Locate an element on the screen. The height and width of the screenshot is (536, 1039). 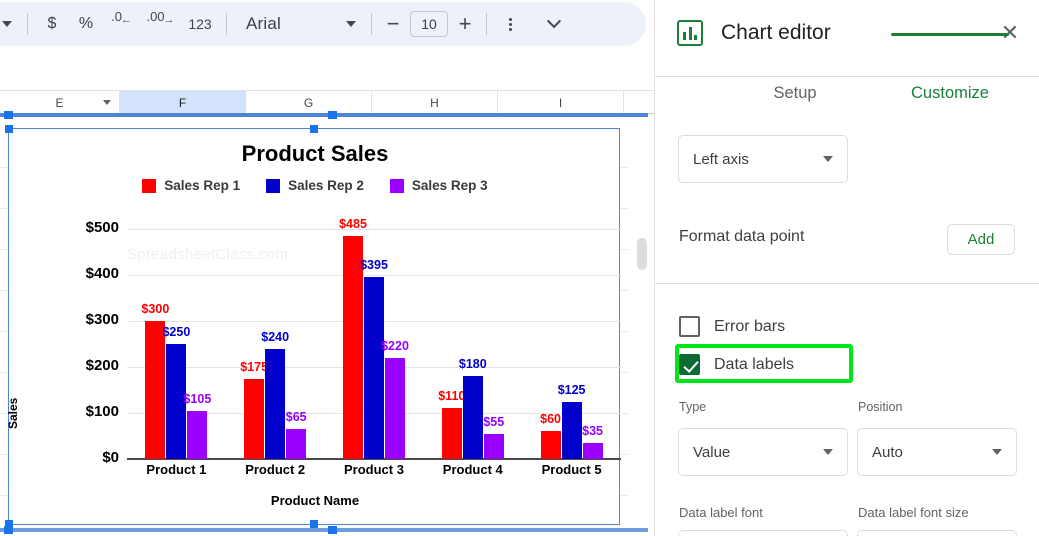
data-label: $300 is located at coordinates (155, 309).